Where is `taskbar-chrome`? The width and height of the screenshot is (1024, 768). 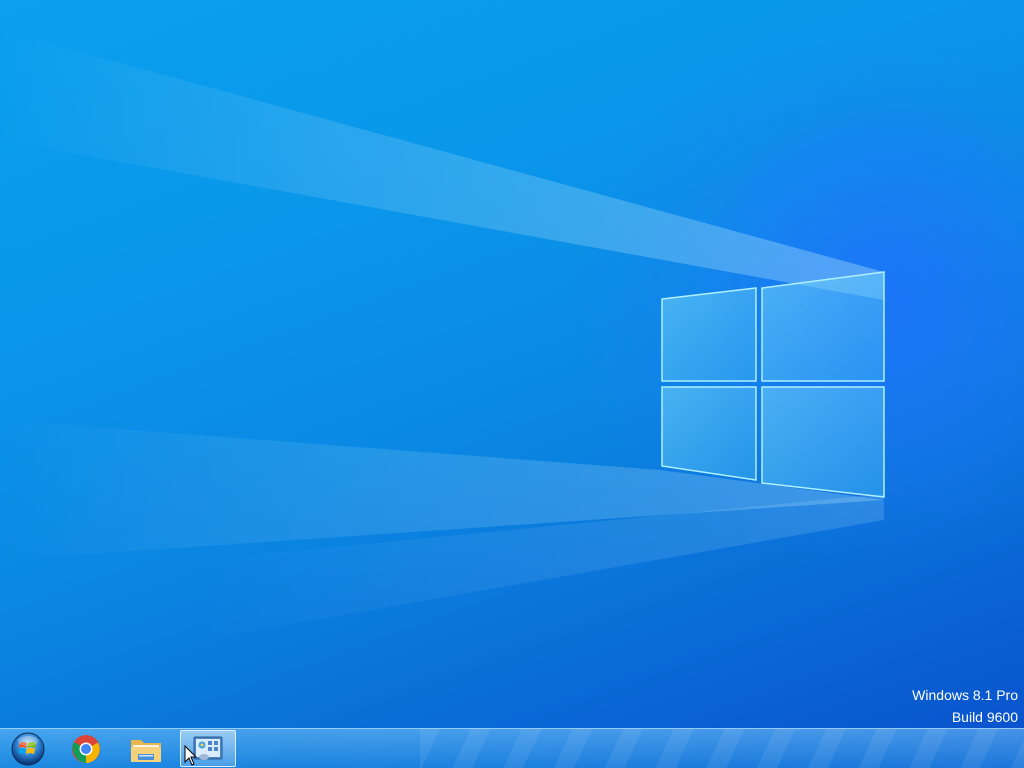
taskbar-chrome is located at coordinates (86, 748).